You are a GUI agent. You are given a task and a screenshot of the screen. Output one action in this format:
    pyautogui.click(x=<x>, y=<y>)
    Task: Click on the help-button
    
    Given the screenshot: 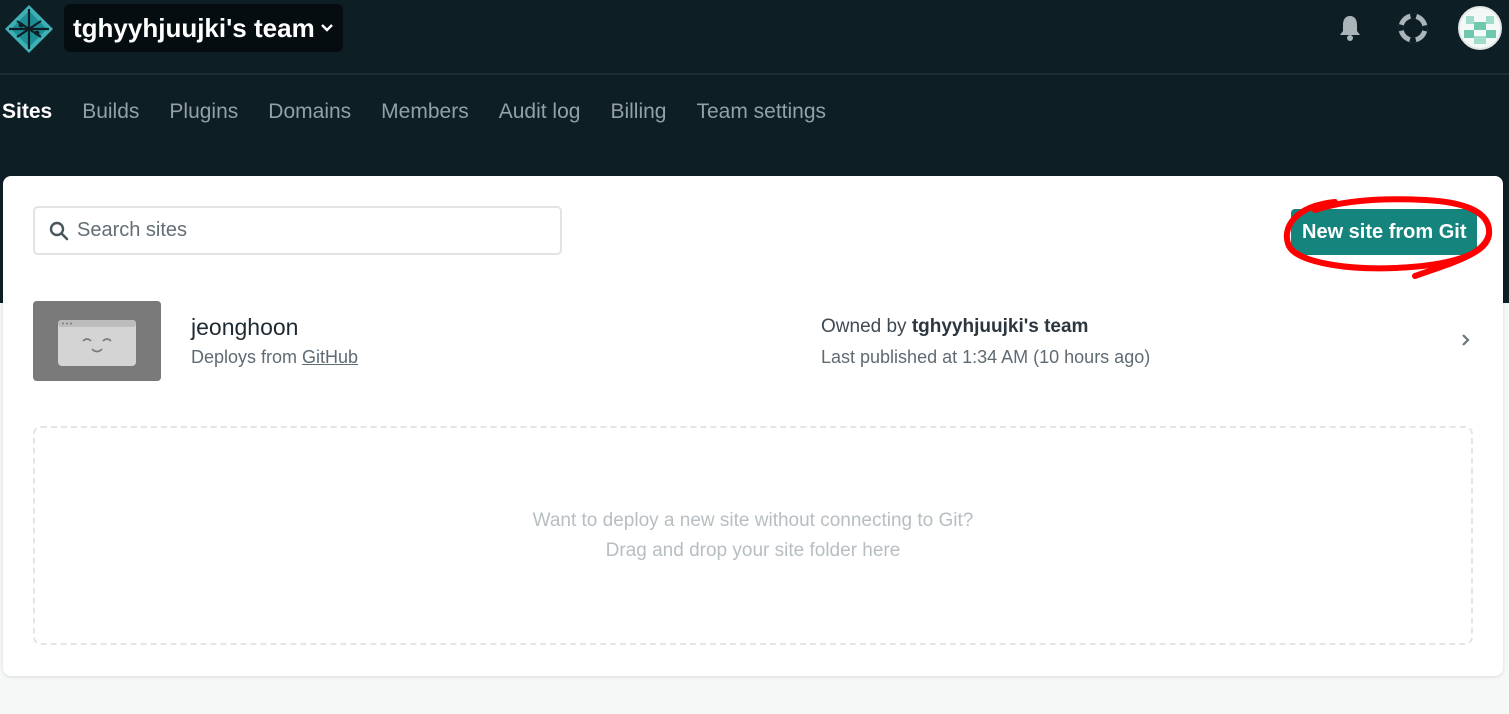 What is the action you would take?
    pyautogui.click(x=1413, y=28)
    